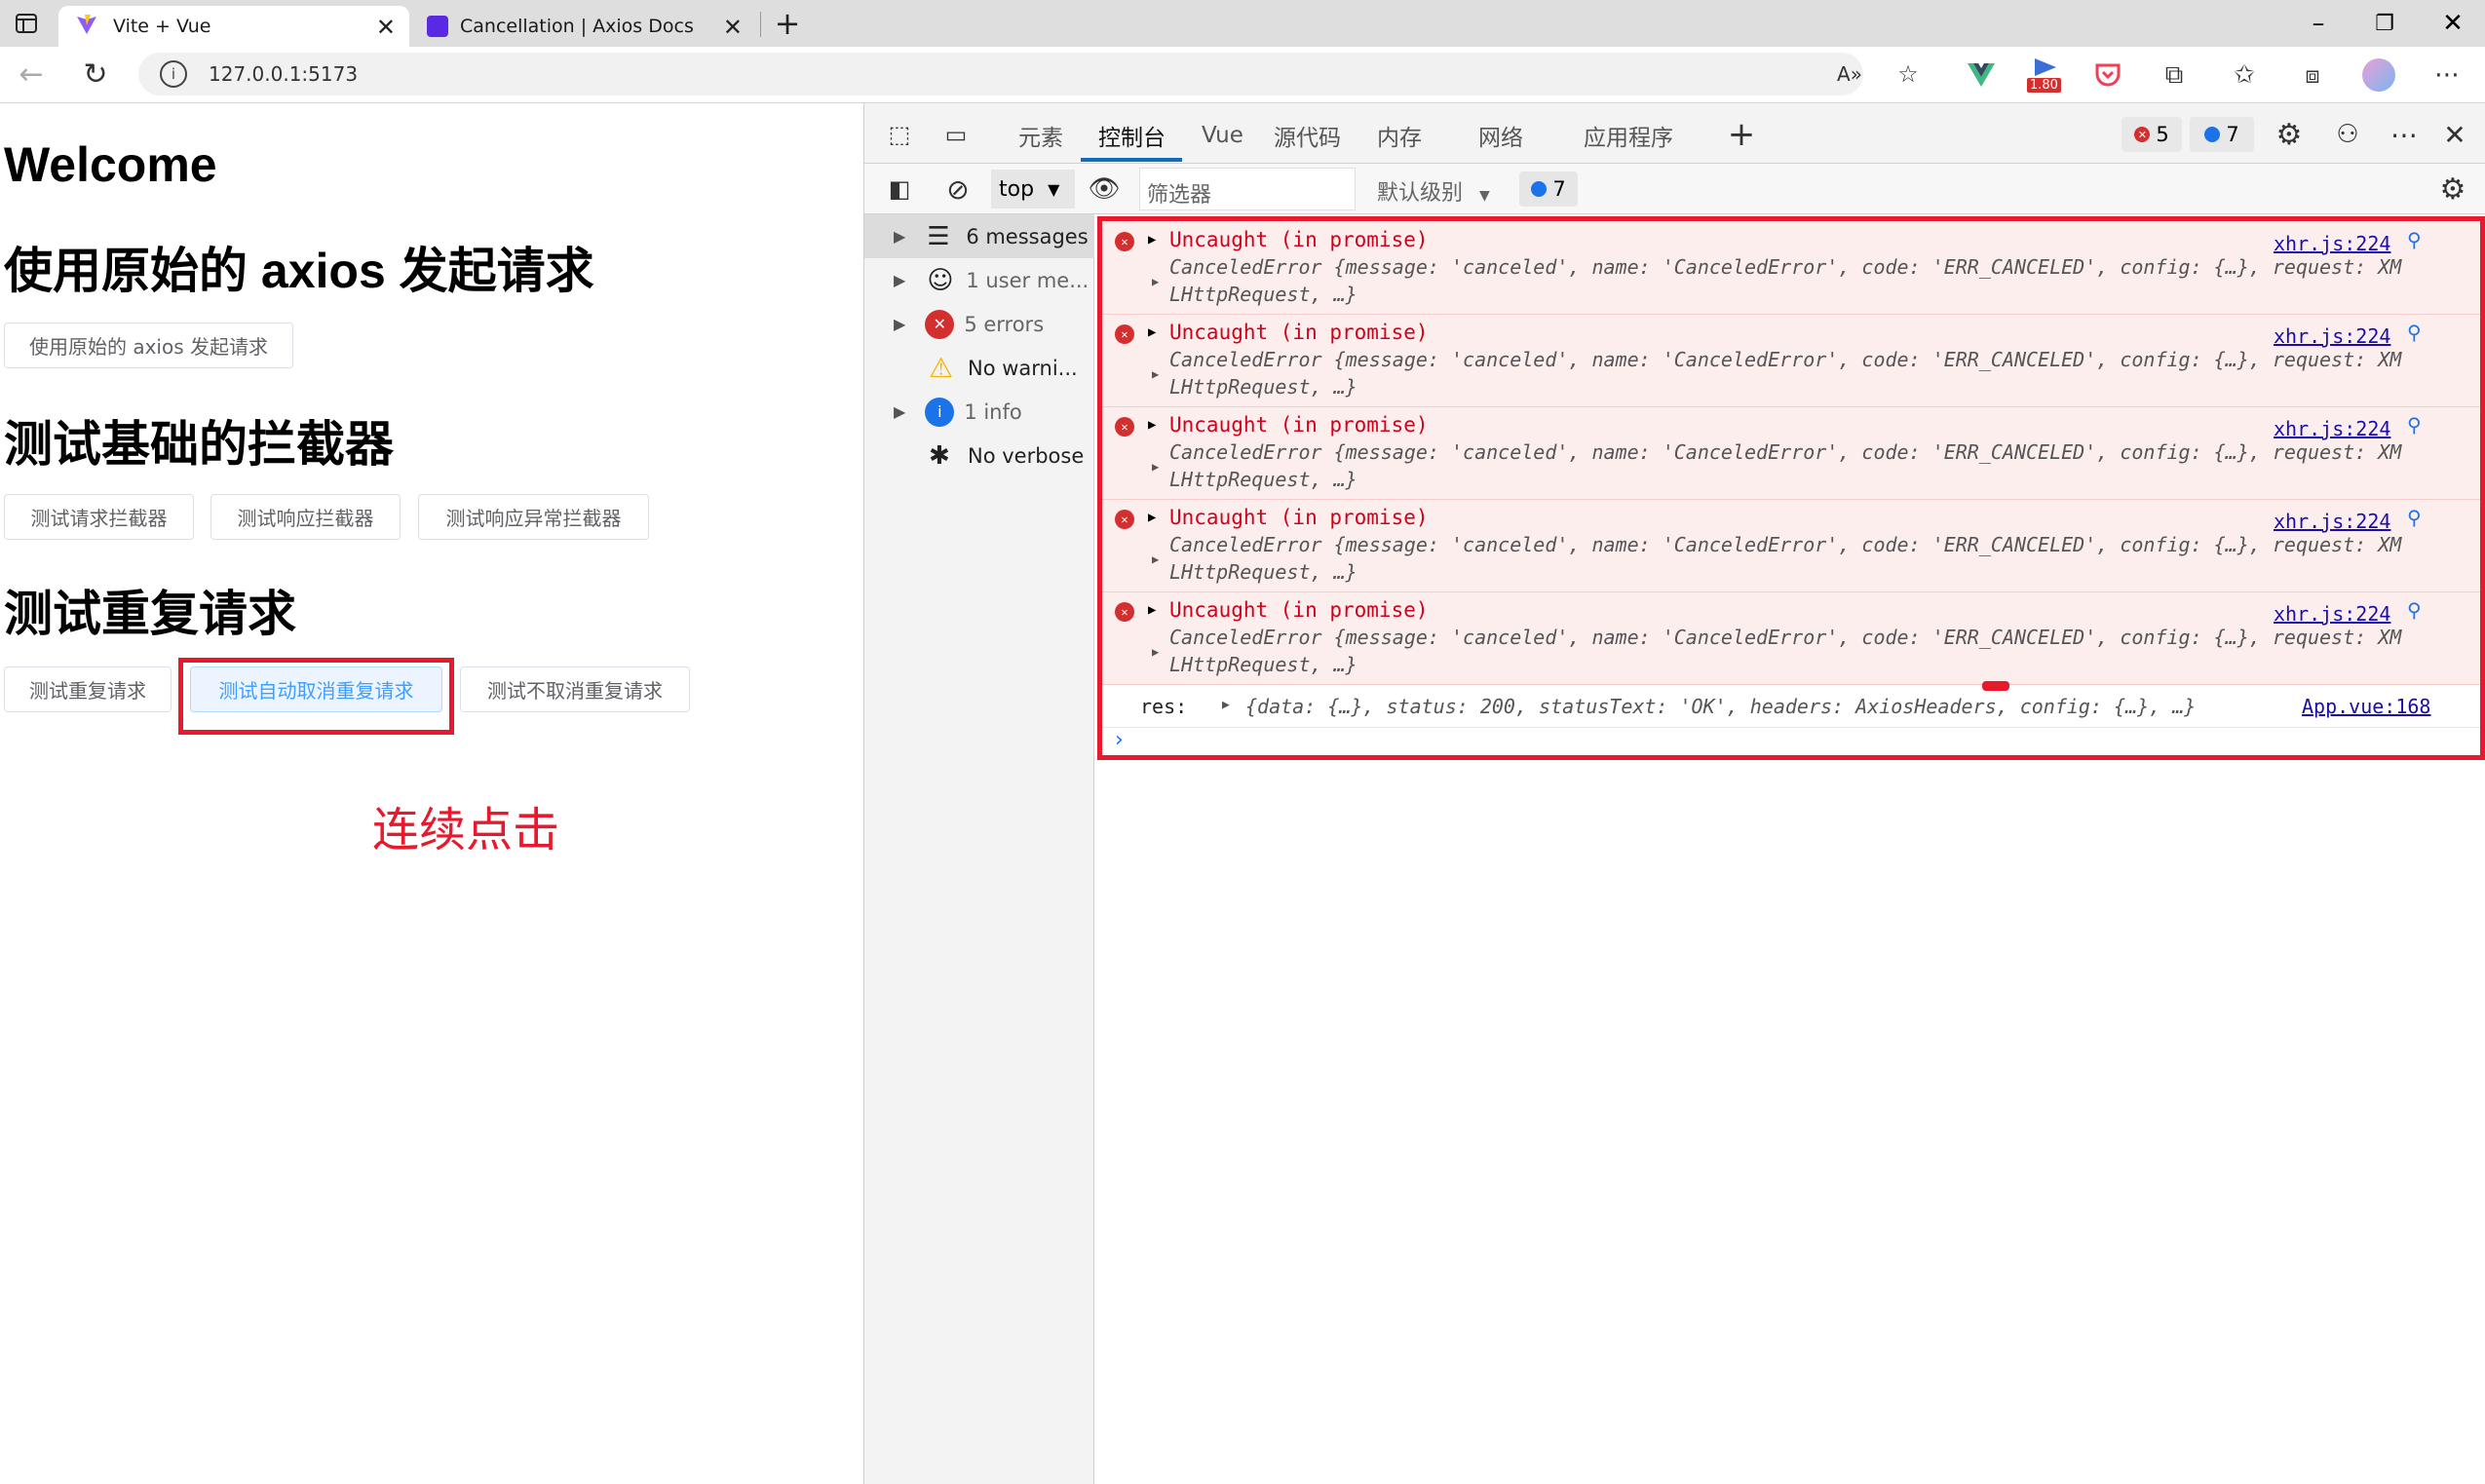 This screenshot has width=2485, height=1484. What do you see at coordinates (1981, 75) in the screenshot?
I see `vue-devtools-icon` at bounding box center [1981, 75].